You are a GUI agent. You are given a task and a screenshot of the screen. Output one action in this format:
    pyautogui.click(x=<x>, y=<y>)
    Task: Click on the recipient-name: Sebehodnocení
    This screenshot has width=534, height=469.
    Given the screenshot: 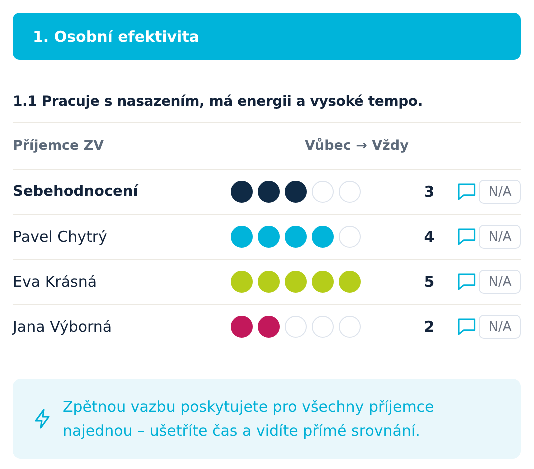 What is the action you would take?
    pyautogui.click(x=76, y=192)
    